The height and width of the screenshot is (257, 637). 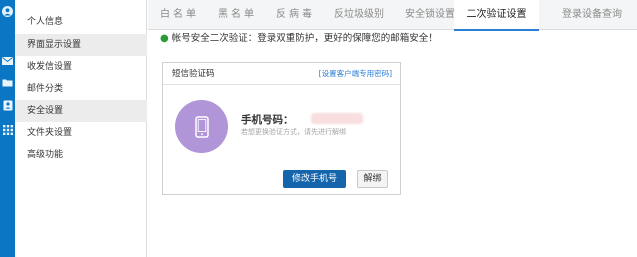 What do you see at coordinates (293, 132) in the screenshot?
I see `change-method-hint: 若想更换验证方式，请先进行解绑` at bounding box center [293, 132].